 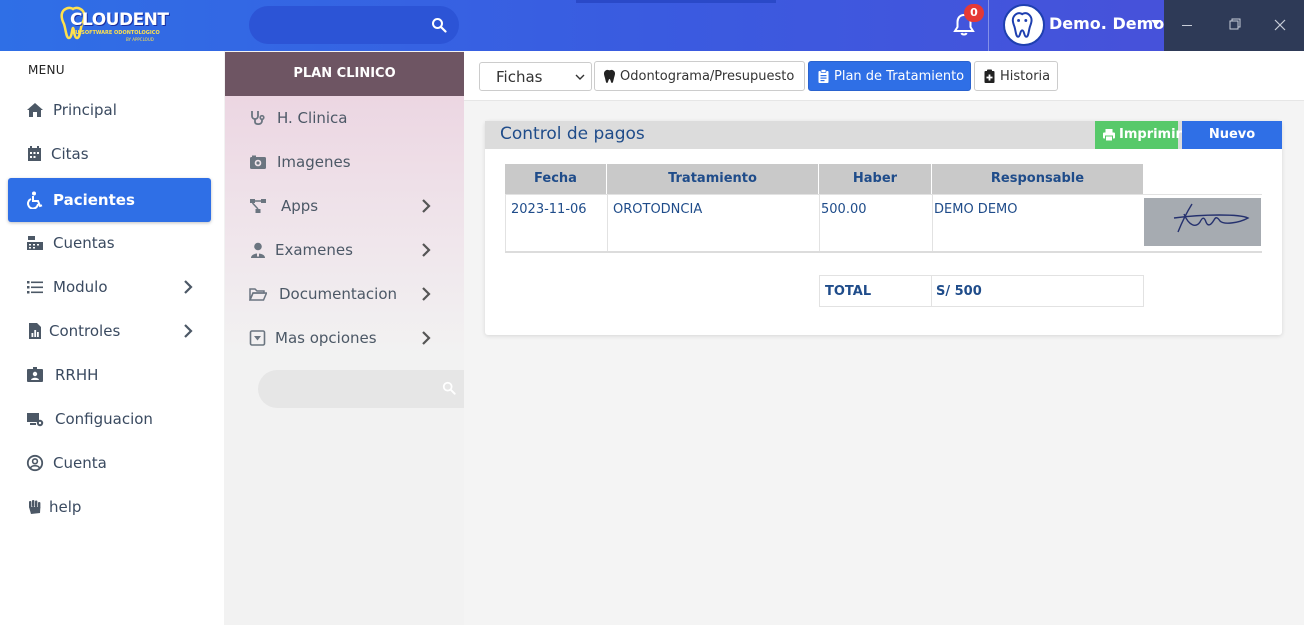 What do you see at coordinates (572, 134) in the screenshot?
I see `panel-title: Control de pagos` at bounding box center [572, 134].